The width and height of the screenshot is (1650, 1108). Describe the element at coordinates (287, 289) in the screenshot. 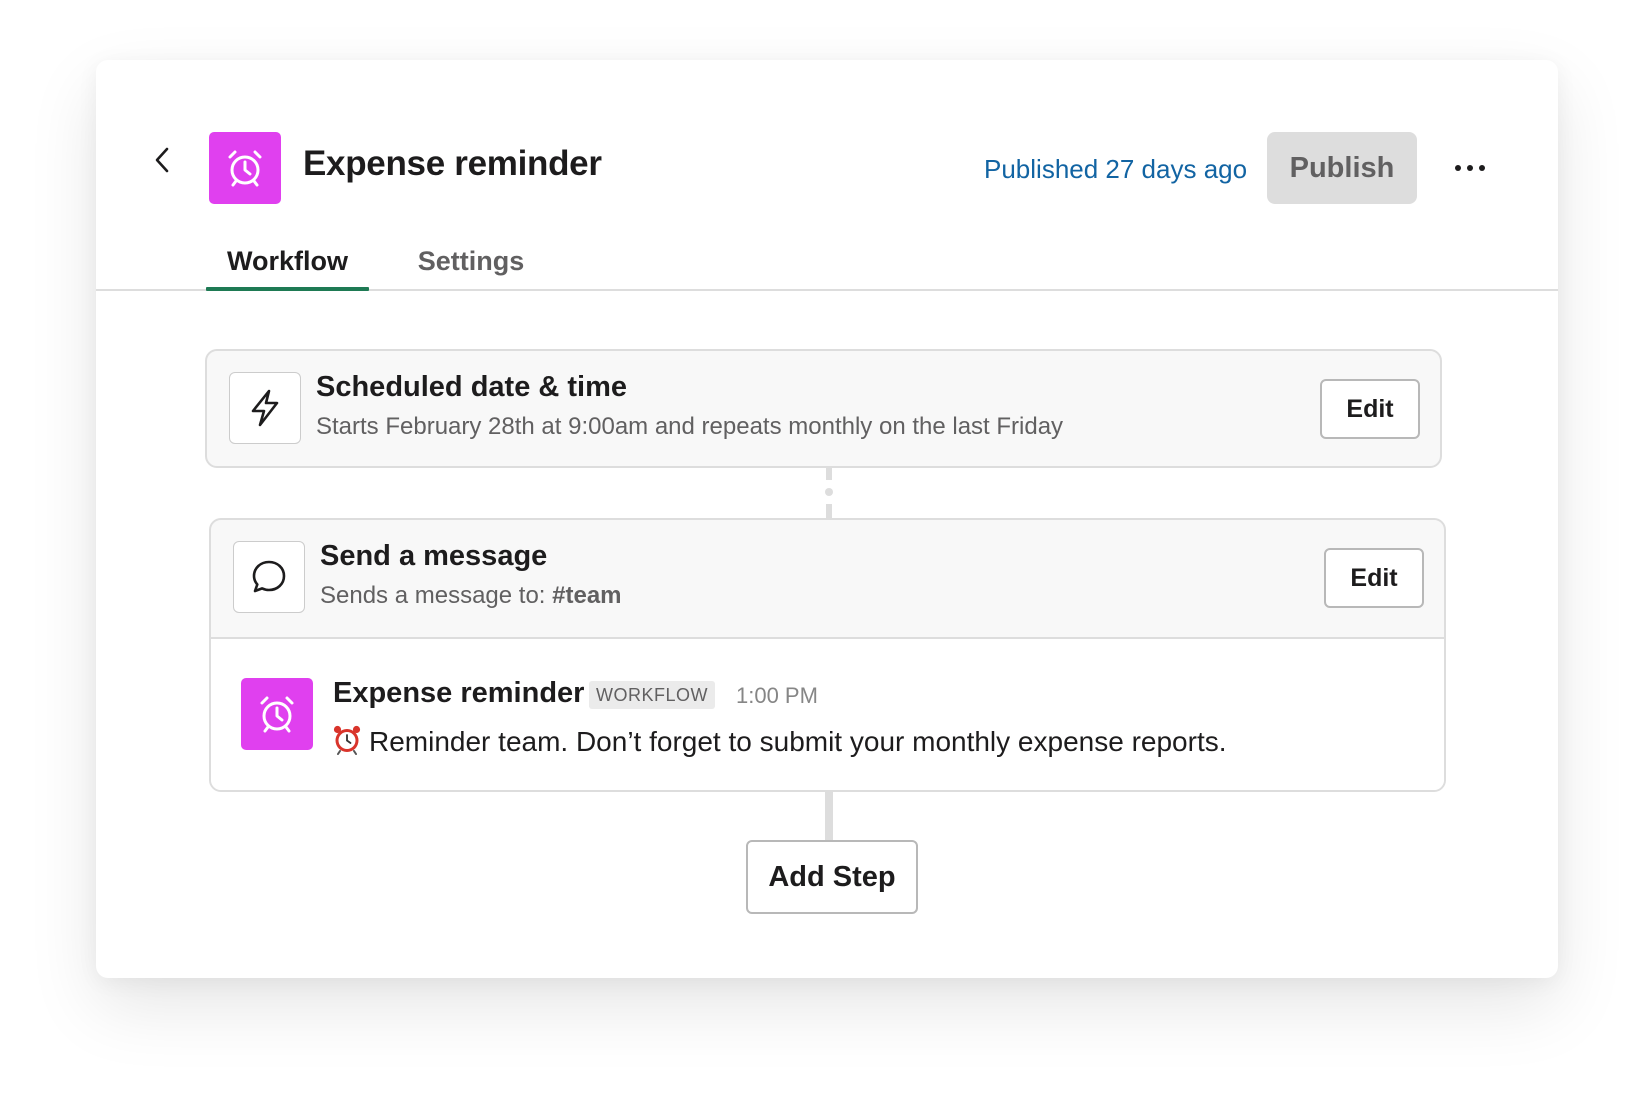

I see `active-tab-indicator` at that location.